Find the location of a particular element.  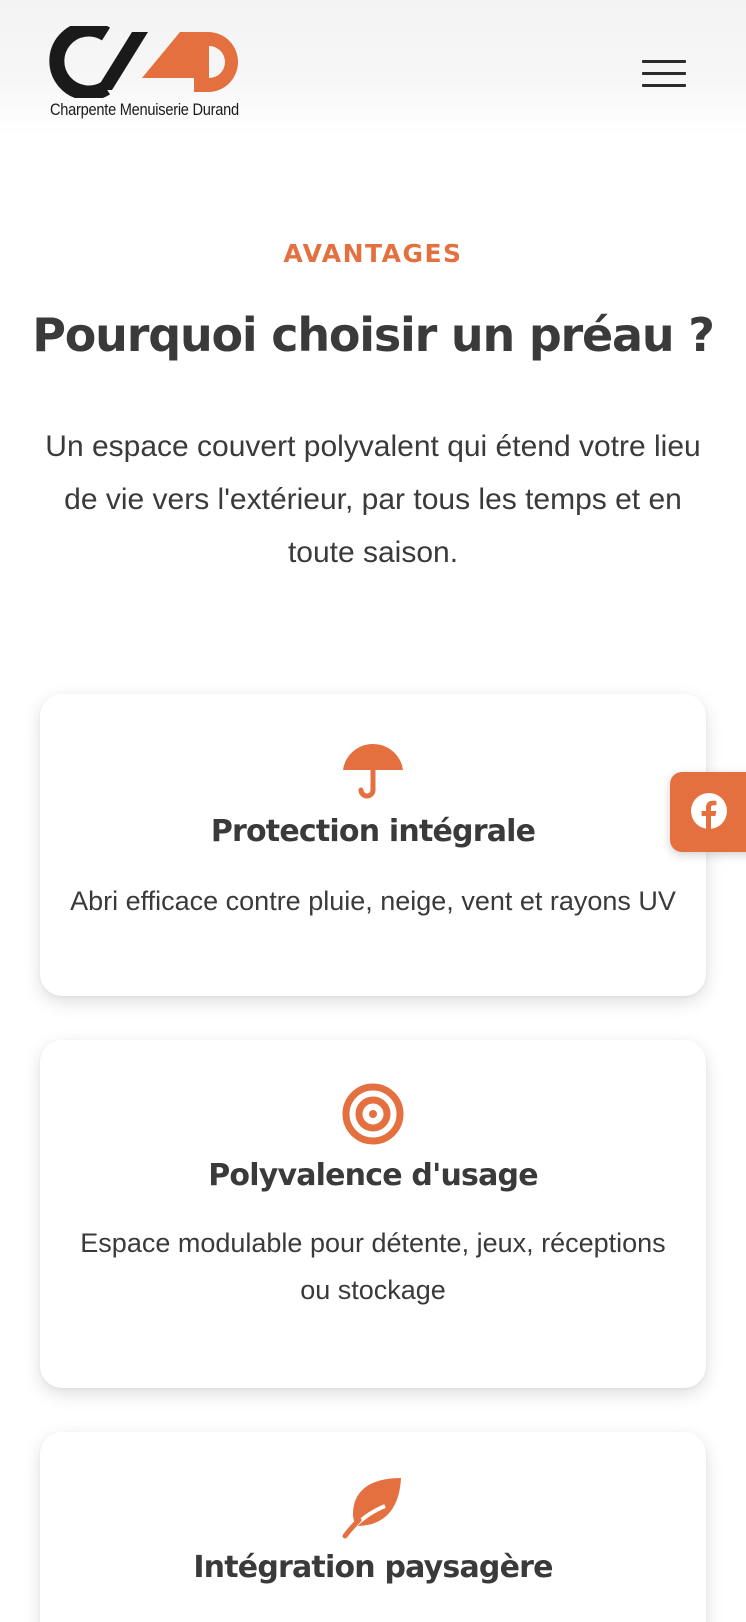

leaf-icon is located at coordinates (373, 1508).